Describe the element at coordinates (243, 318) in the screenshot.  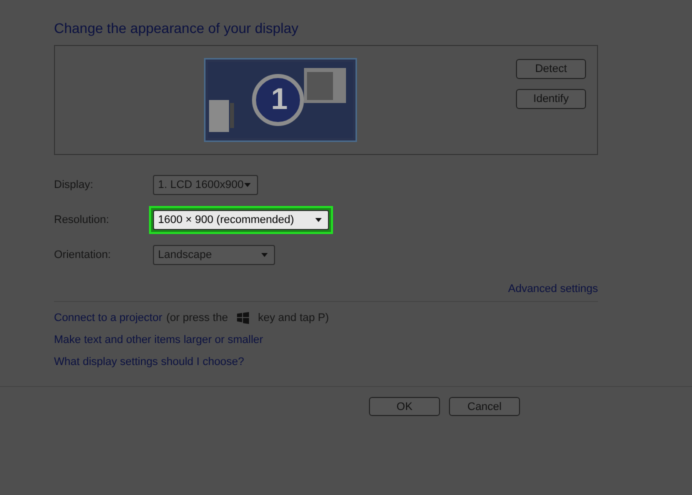
I see `windows-logo-icon` at that location.